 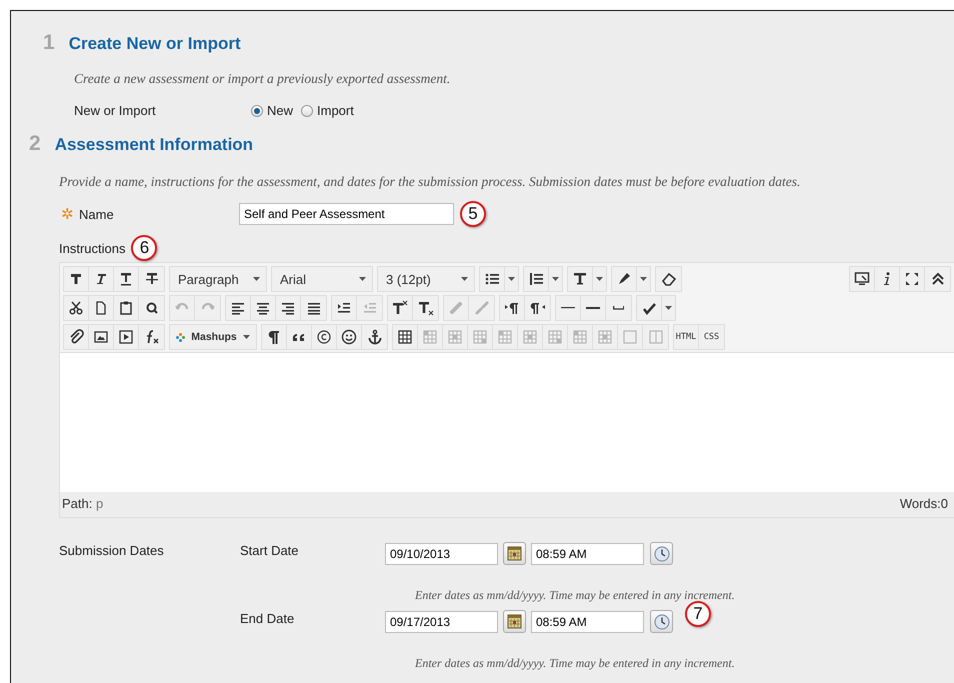 I want to click on date-label: Start Date, so click(x=270, y=551).